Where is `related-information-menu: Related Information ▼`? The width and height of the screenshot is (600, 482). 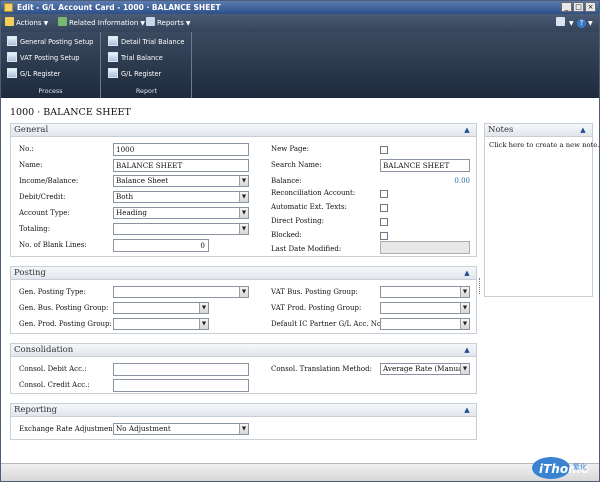 related-information-menu: Related Information ▼ is located at coordinates (101, 23).